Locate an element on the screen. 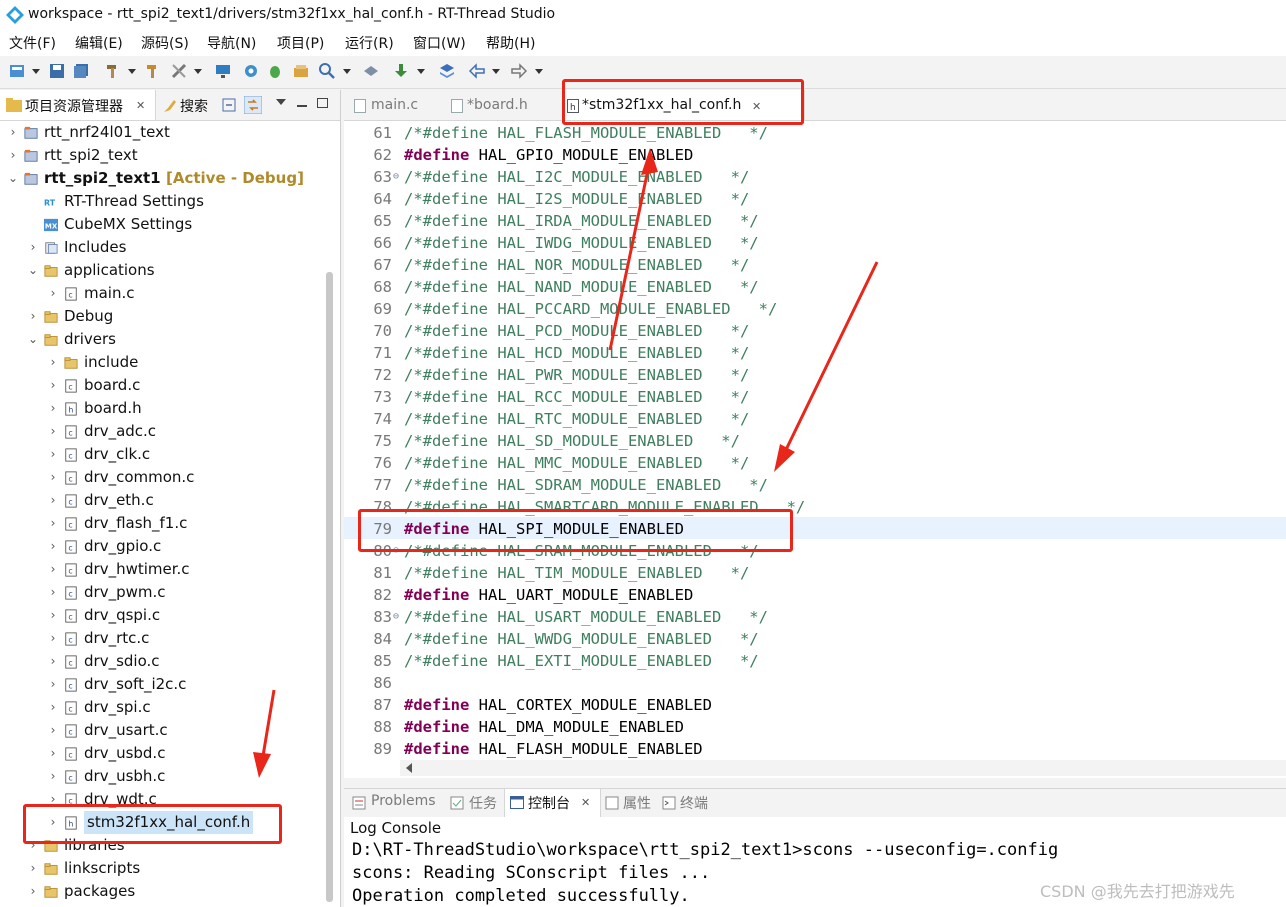  tree-item: › c drv_common.c is located at coordinates (160, 477).